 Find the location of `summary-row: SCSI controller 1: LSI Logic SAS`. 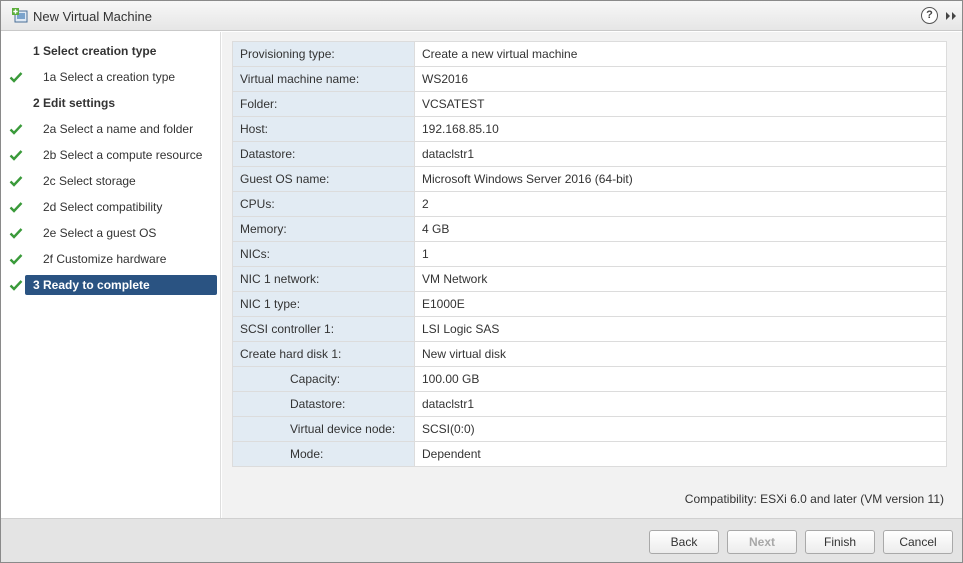

summary-row: SCSI controller 1: LSI Logic SAS is located at coordinates (589, 329).